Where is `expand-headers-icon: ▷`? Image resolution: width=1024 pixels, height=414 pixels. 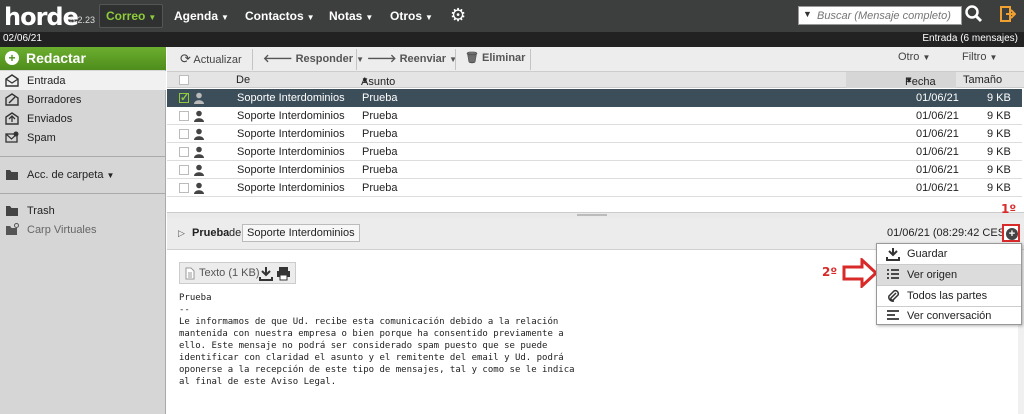 expand-headers-icon: ▷ is located at coordinates (181, 233).